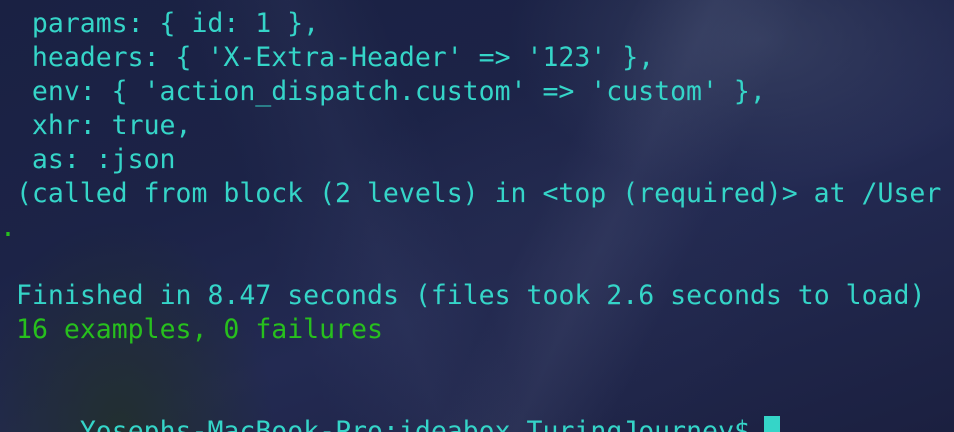 The image size is (954, 432). I want to click on text-cursor, so click(771, 424).